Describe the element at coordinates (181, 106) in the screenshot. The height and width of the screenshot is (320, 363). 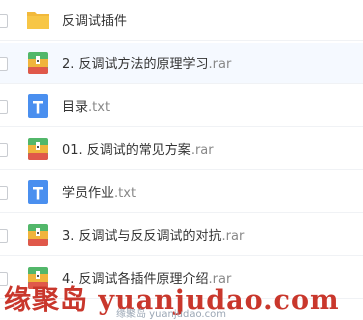
I see `list-item: 目录.txt` at that location.